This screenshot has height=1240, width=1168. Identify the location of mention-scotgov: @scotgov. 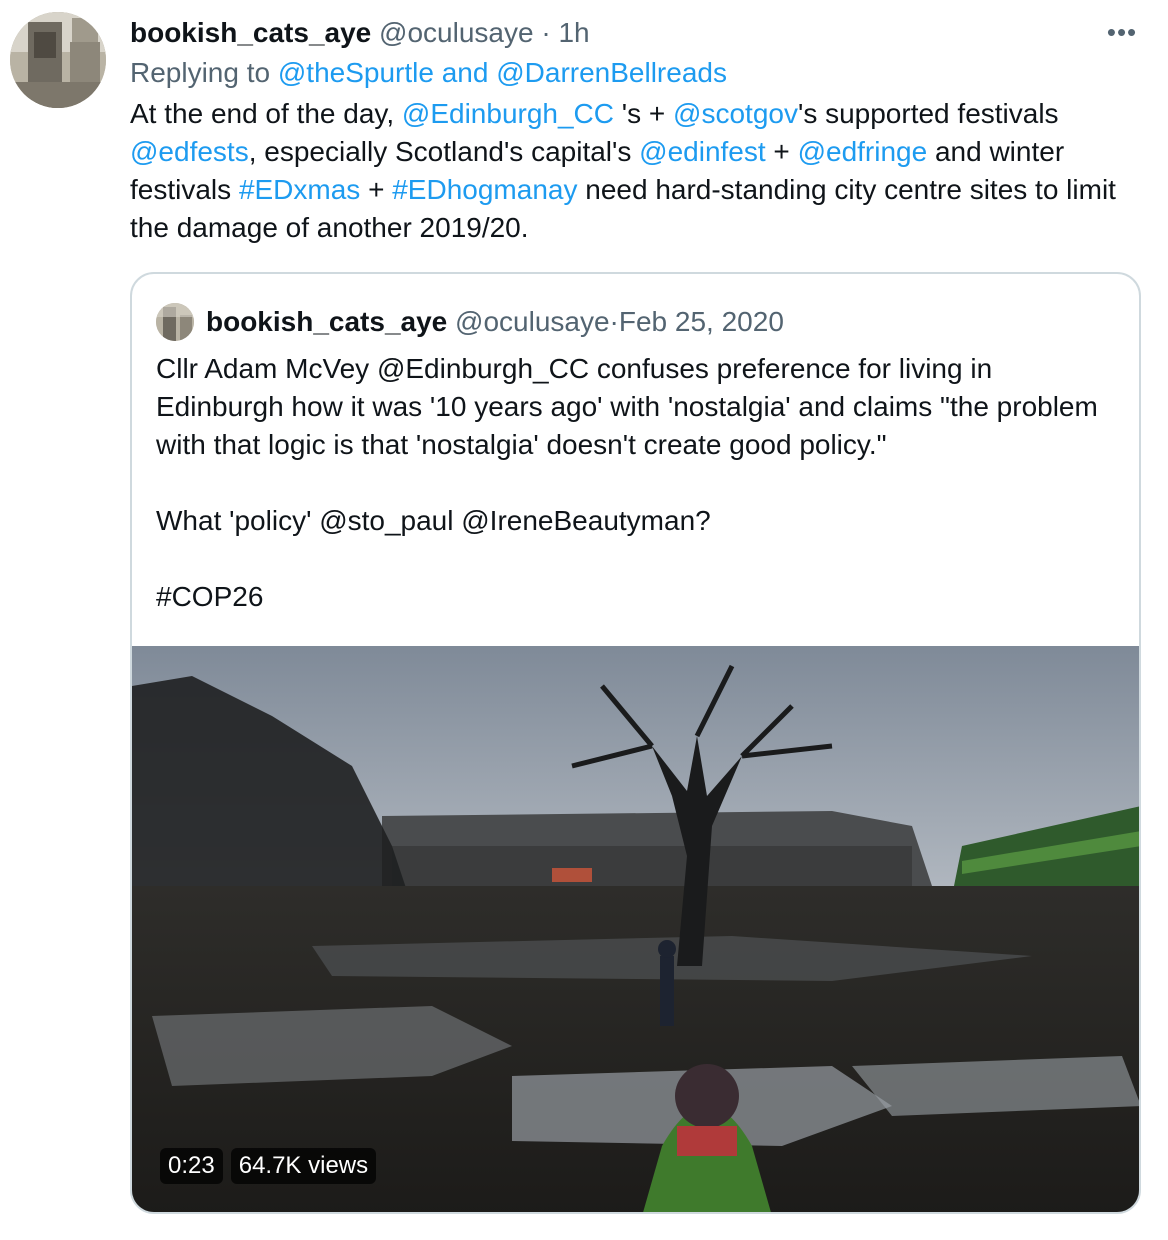
(735, 113).